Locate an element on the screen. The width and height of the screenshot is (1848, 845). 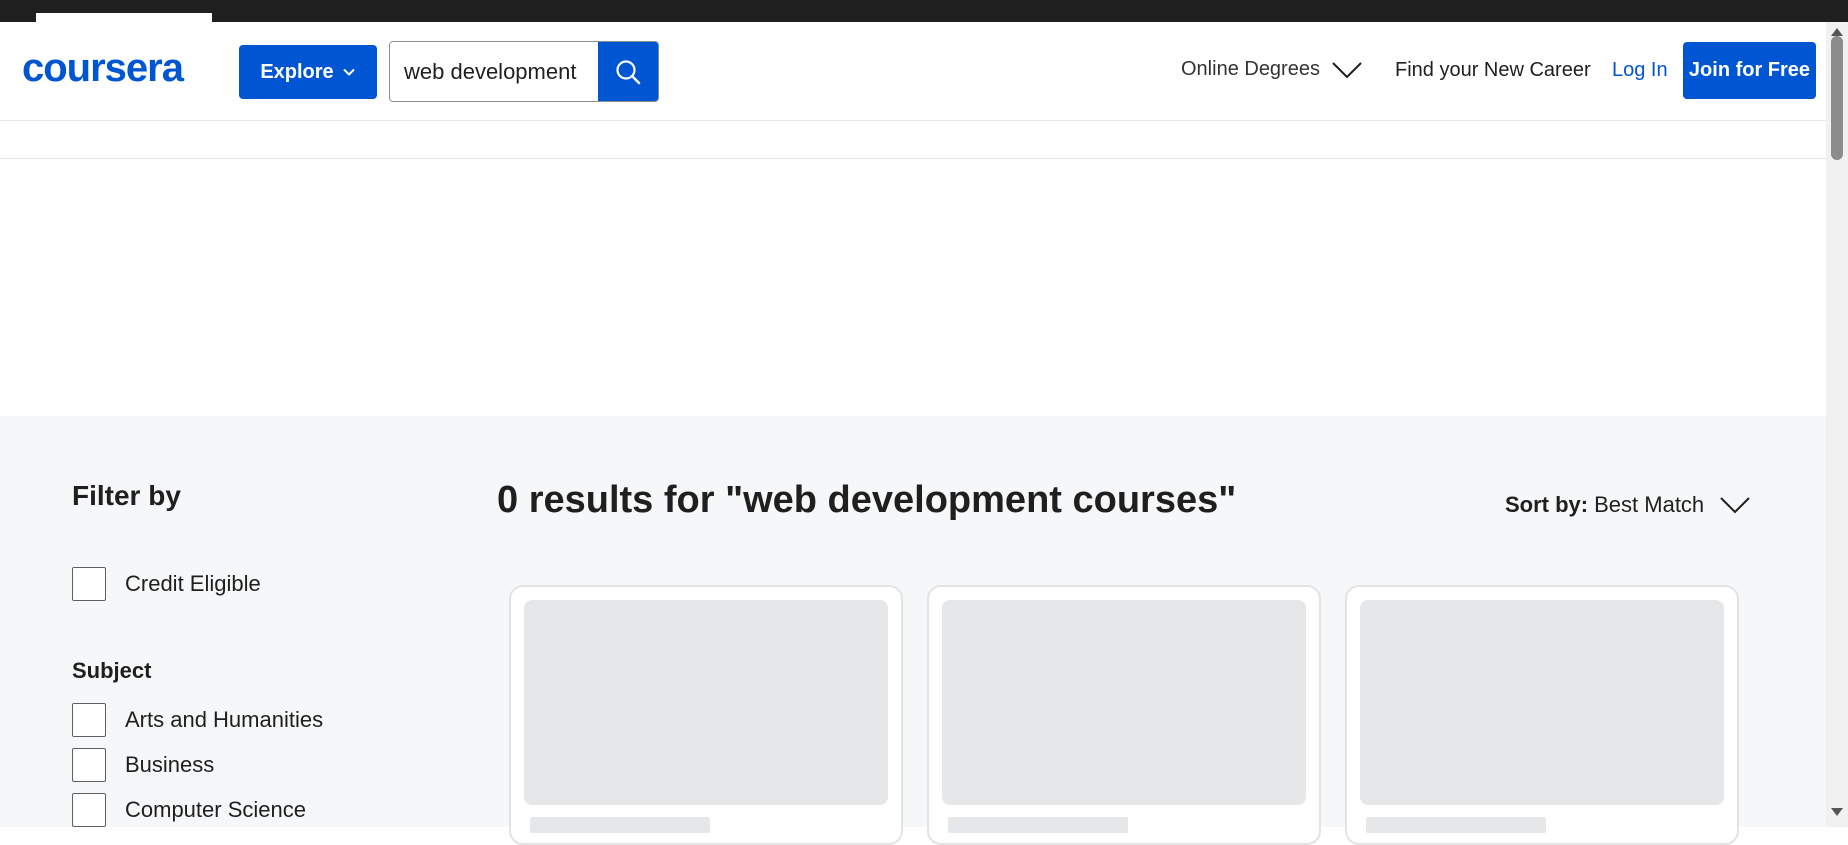
online-degrees-menu: Online Degrees is located at coordinates (1271, 69).